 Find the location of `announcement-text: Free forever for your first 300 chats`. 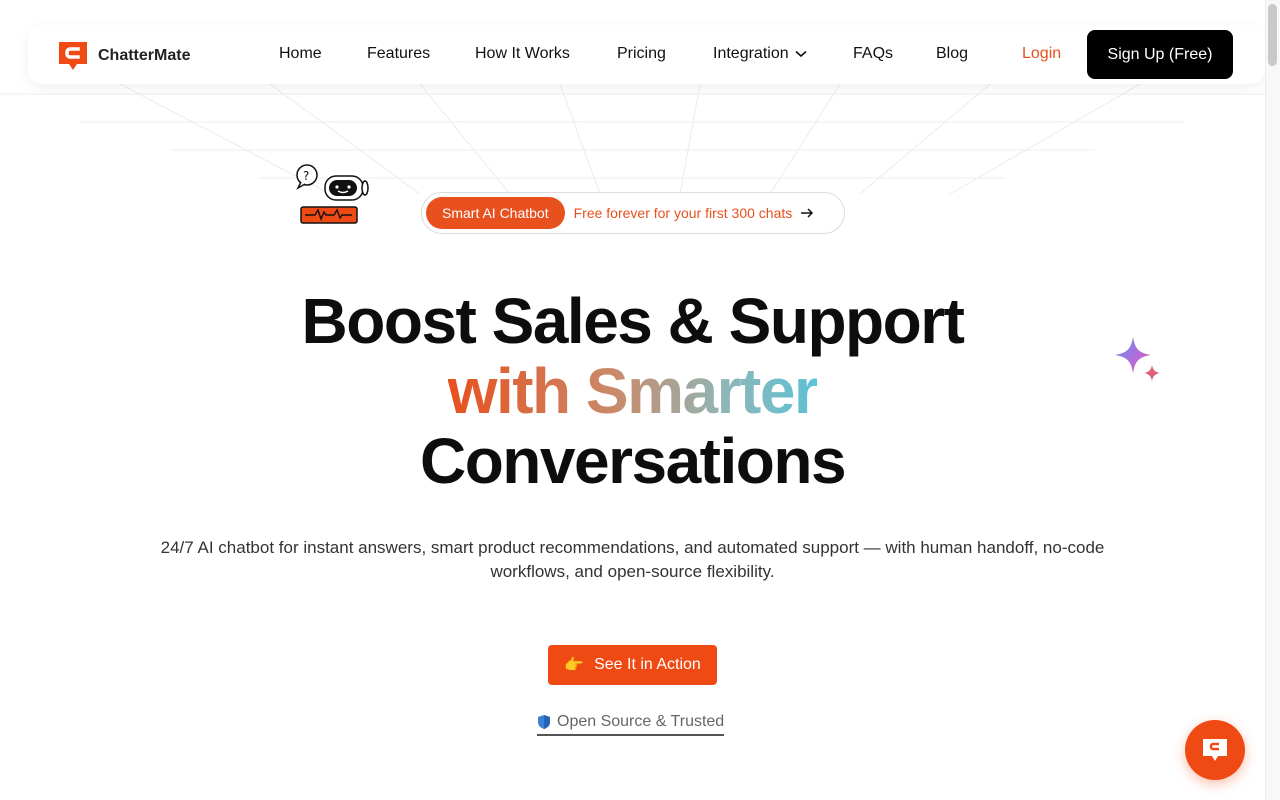

announcement-text: Free forever for your first 300 chats is located at coordinates (683, 213).